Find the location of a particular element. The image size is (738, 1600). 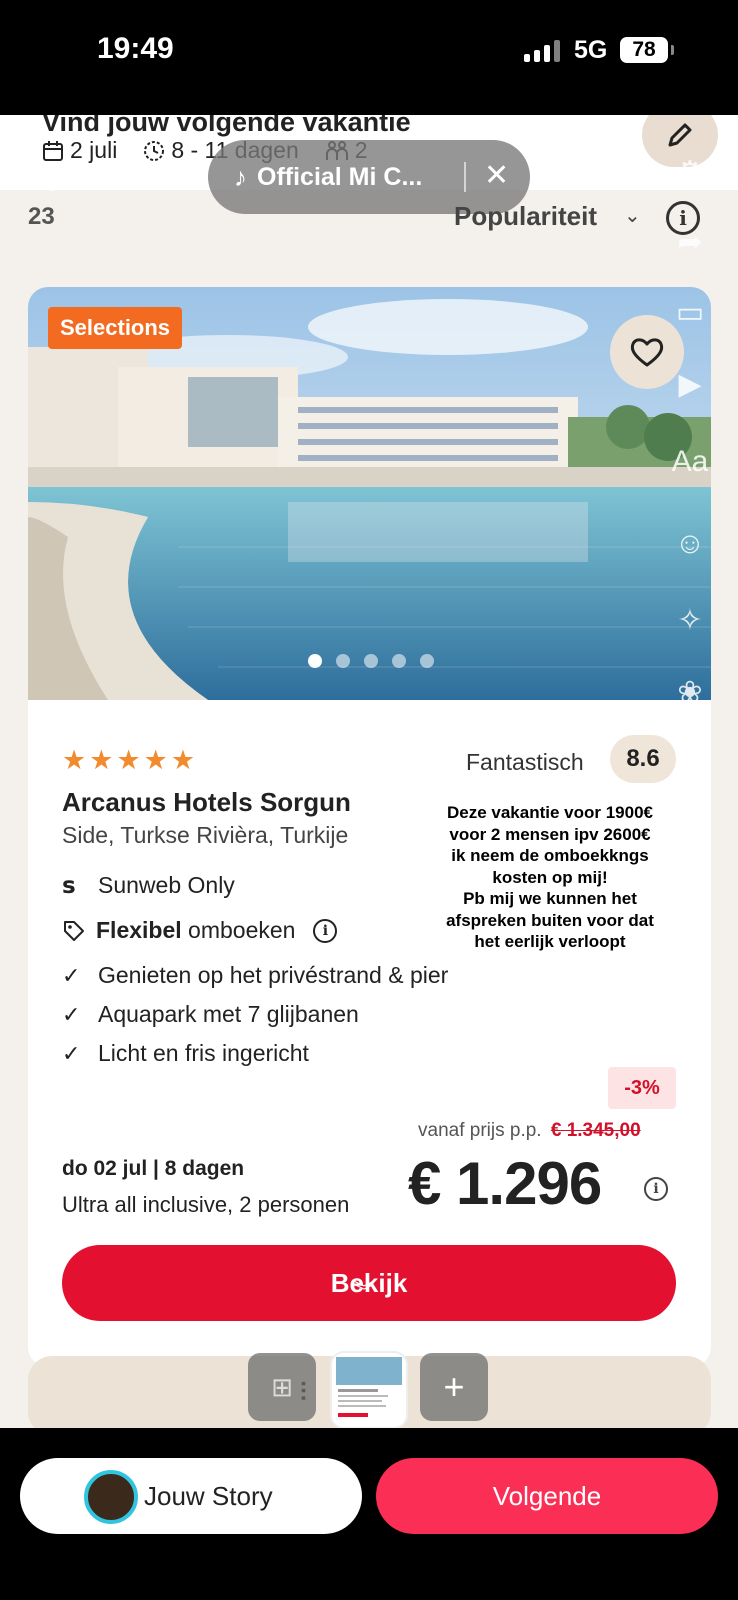

layout-grid-button: ⊞ is located at coordinates (282, 1387).